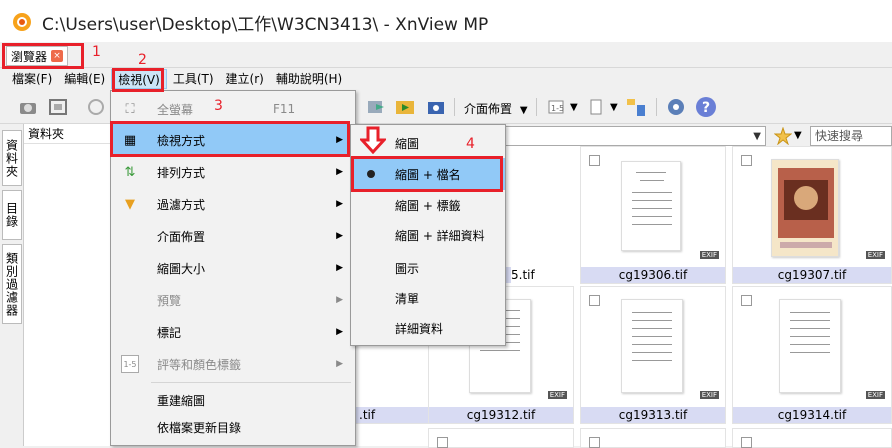 The image size is (892, 448). What do you see at coordinates (233, 204) in the screenshot?
I see `menu-item-filter: ▼ 過濾方式 ▶` at bounding box center [233, 204].